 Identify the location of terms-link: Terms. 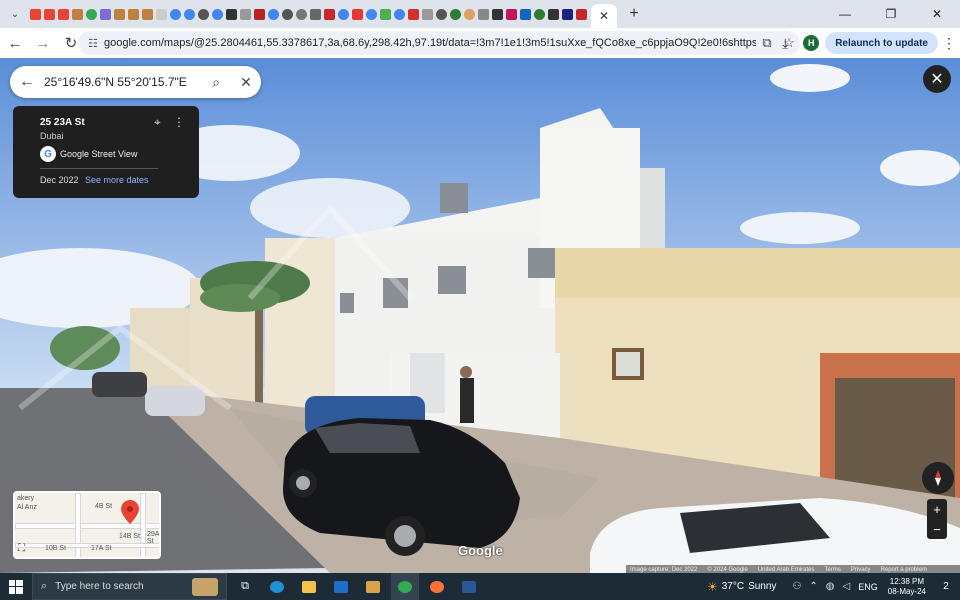
(833, 570).